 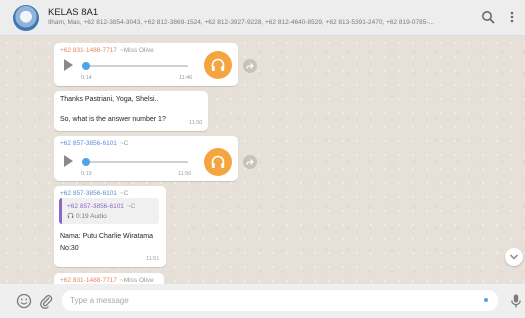 I want to click on message-time: 11:51, so click(x=153, y=259).